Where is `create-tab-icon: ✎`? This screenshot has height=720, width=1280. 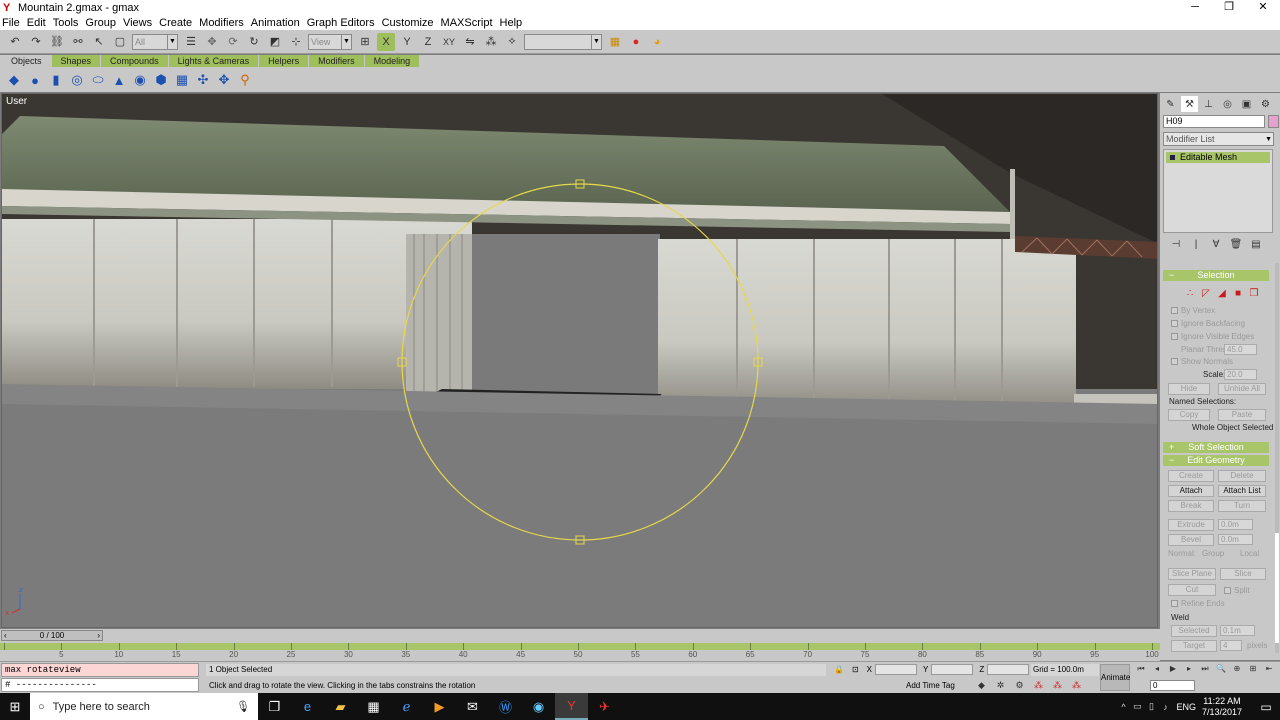
create-tab-icon: ✎ is located at coordinates (1170, 104).